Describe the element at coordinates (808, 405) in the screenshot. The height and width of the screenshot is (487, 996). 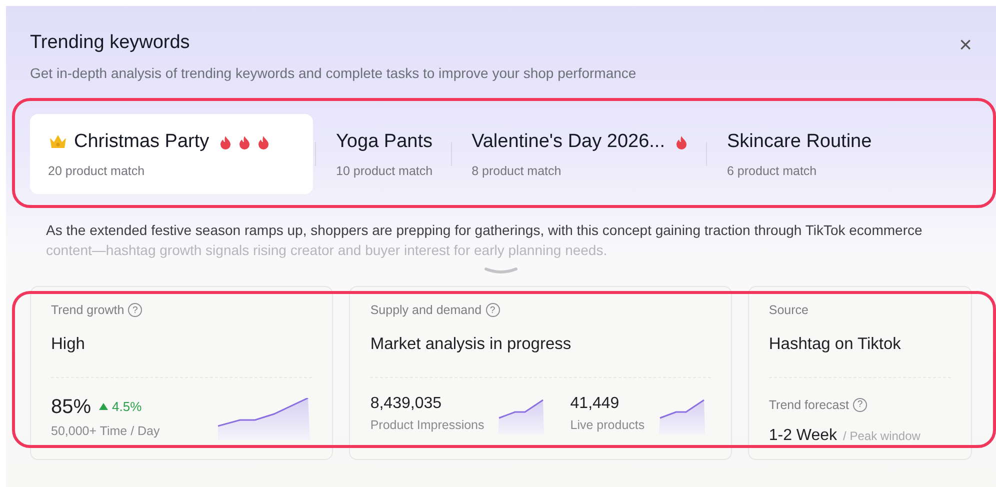
I see `card-label: Trend forecast` at that location.